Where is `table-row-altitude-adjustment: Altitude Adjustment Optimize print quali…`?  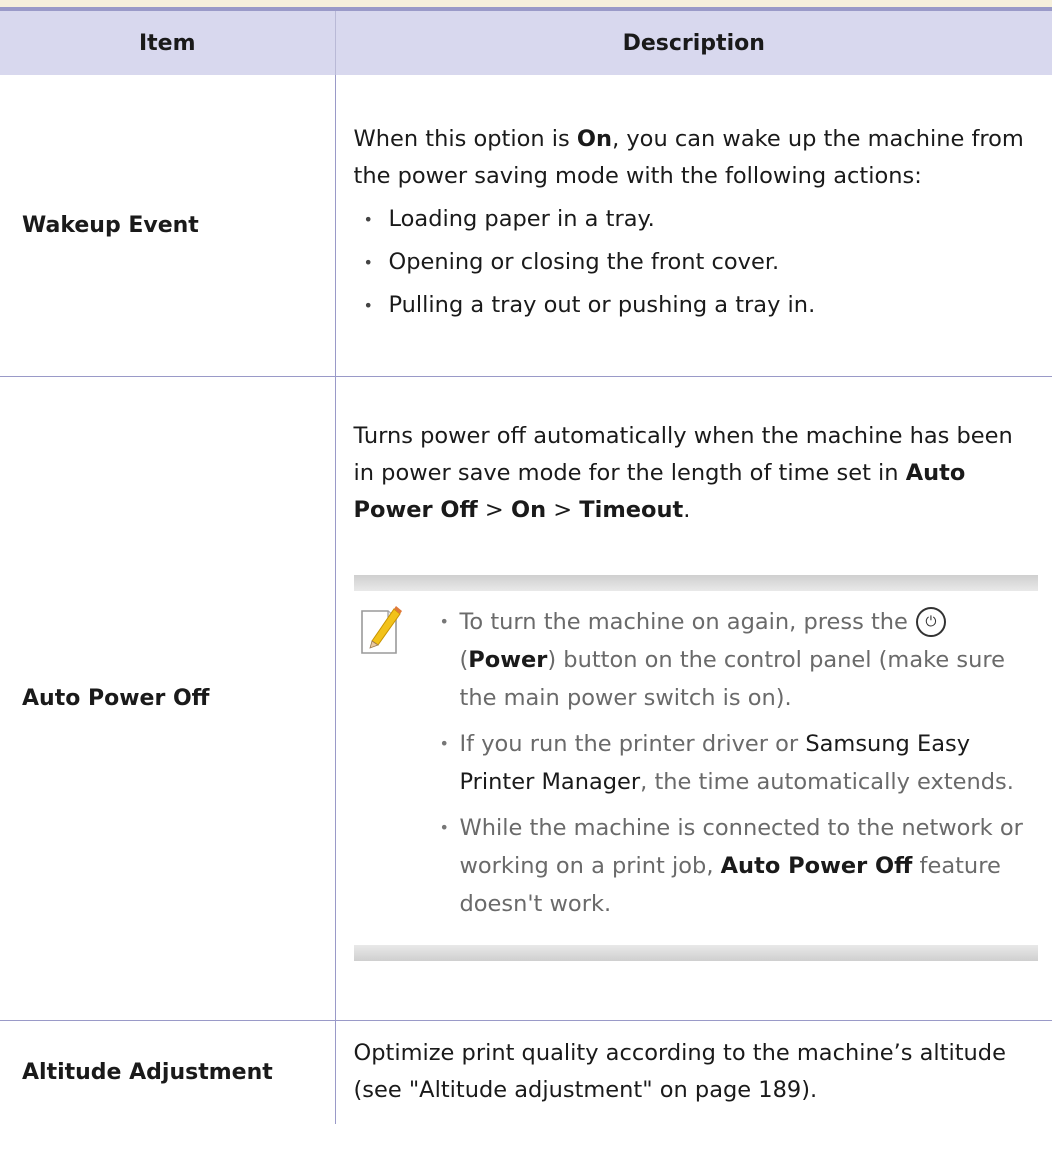
table-row-altitude-adjustment: Altitude Adjustment Optimize print quali… is located at coordinates (526, 1071).